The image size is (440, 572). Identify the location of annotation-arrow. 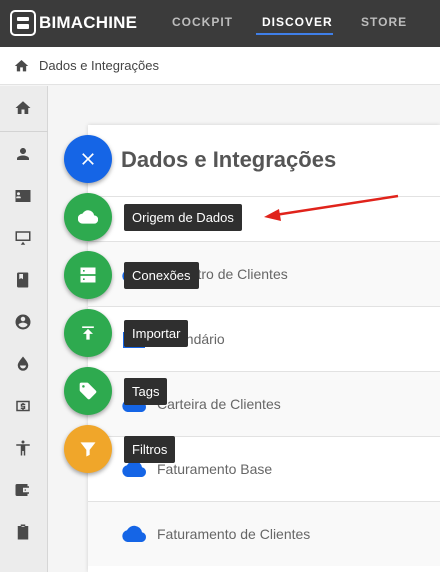
(331, 207).